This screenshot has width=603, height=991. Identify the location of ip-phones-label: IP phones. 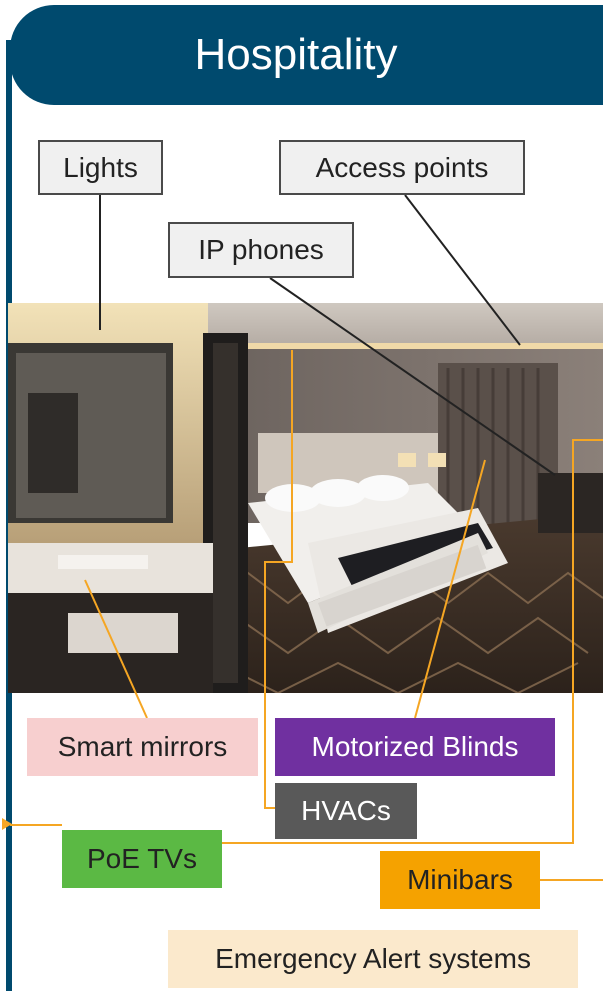
(261, 249).